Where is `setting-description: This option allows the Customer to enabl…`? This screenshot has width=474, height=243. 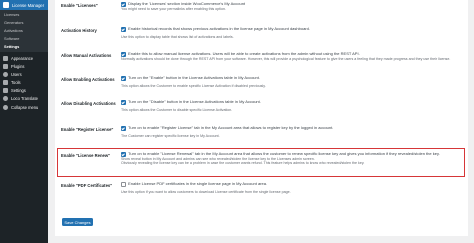
setting-description: This option allows the Customer to enabl… is located at coordinates (193, 85).